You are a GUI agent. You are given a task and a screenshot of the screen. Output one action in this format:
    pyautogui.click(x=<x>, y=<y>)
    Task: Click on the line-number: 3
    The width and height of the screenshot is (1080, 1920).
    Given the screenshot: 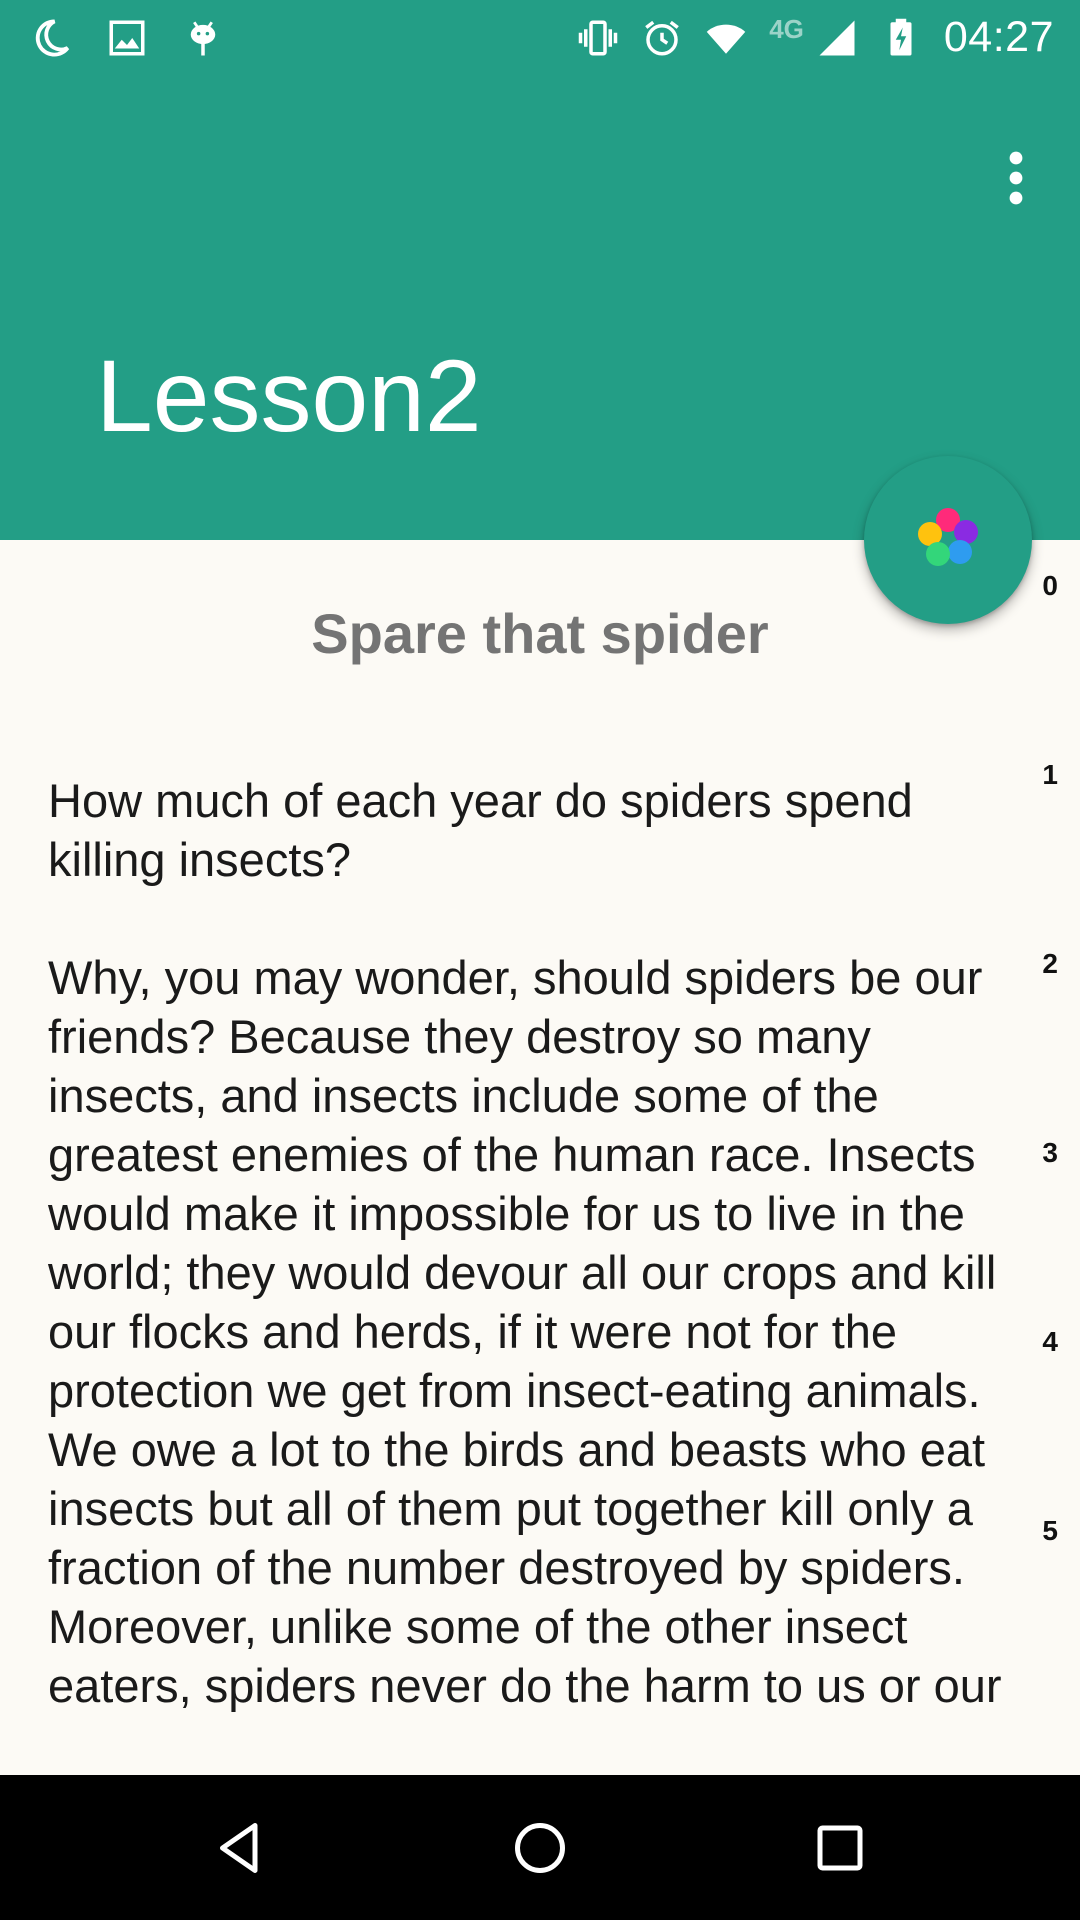 What is the action you would take?
    pyautogui.click(x=1050, y=1152)
    